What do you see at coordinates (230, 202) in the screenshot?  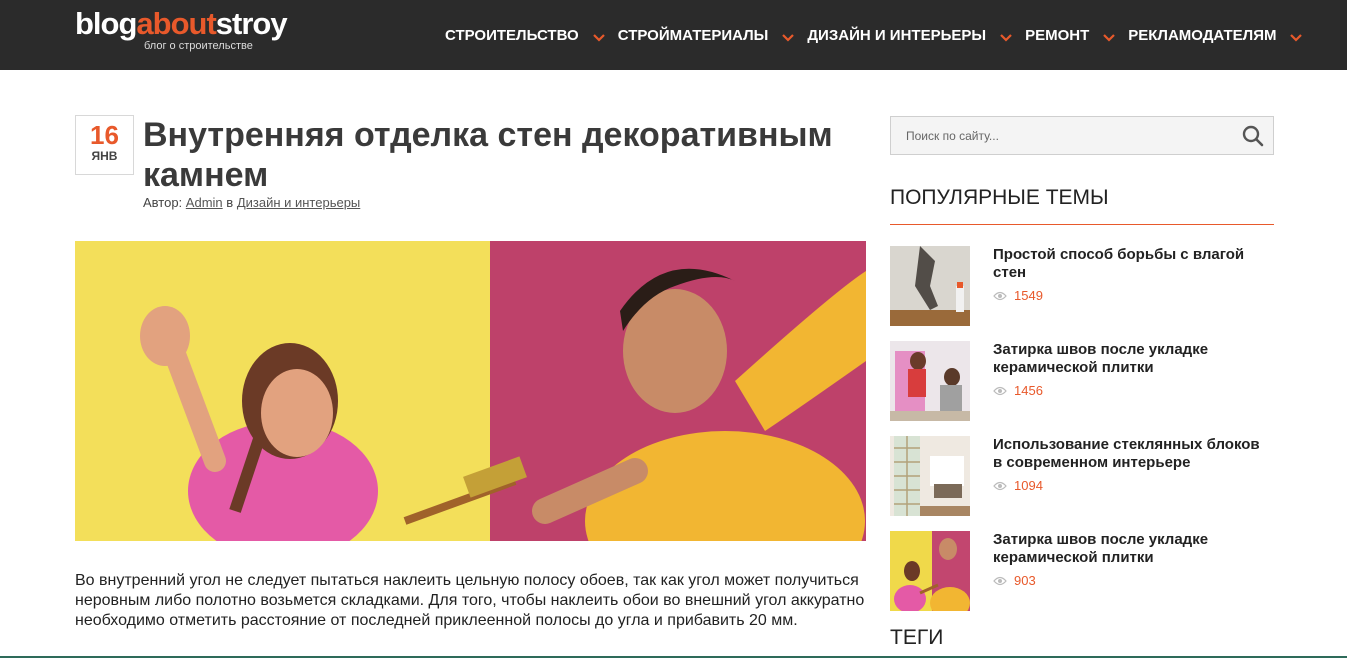 I see `category-prefix: в` at bounding box center [230, 202].